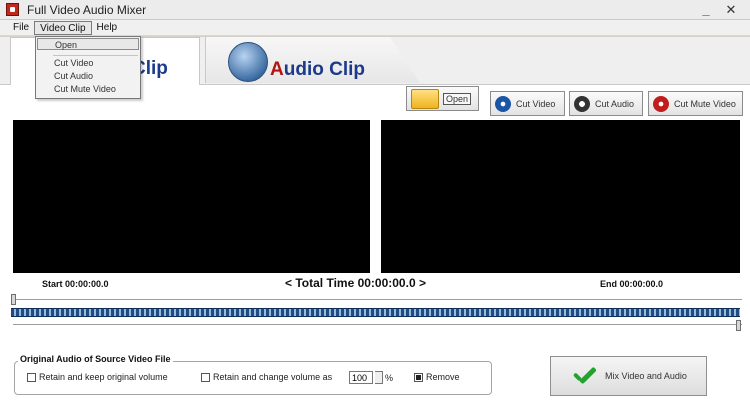  What do you see at coordinates (377, 299) in the screenshot?
I see `position-slider-track` at bounding box center [377, 299].